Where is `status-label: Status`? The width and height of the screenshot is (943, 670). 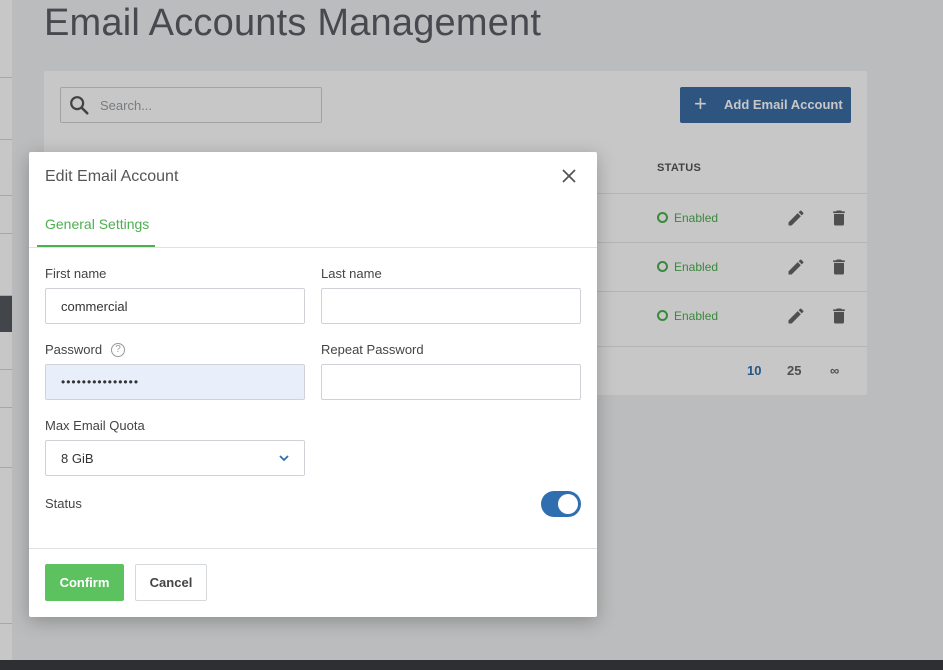 status-label: Status is located at coordinates (63, 503).